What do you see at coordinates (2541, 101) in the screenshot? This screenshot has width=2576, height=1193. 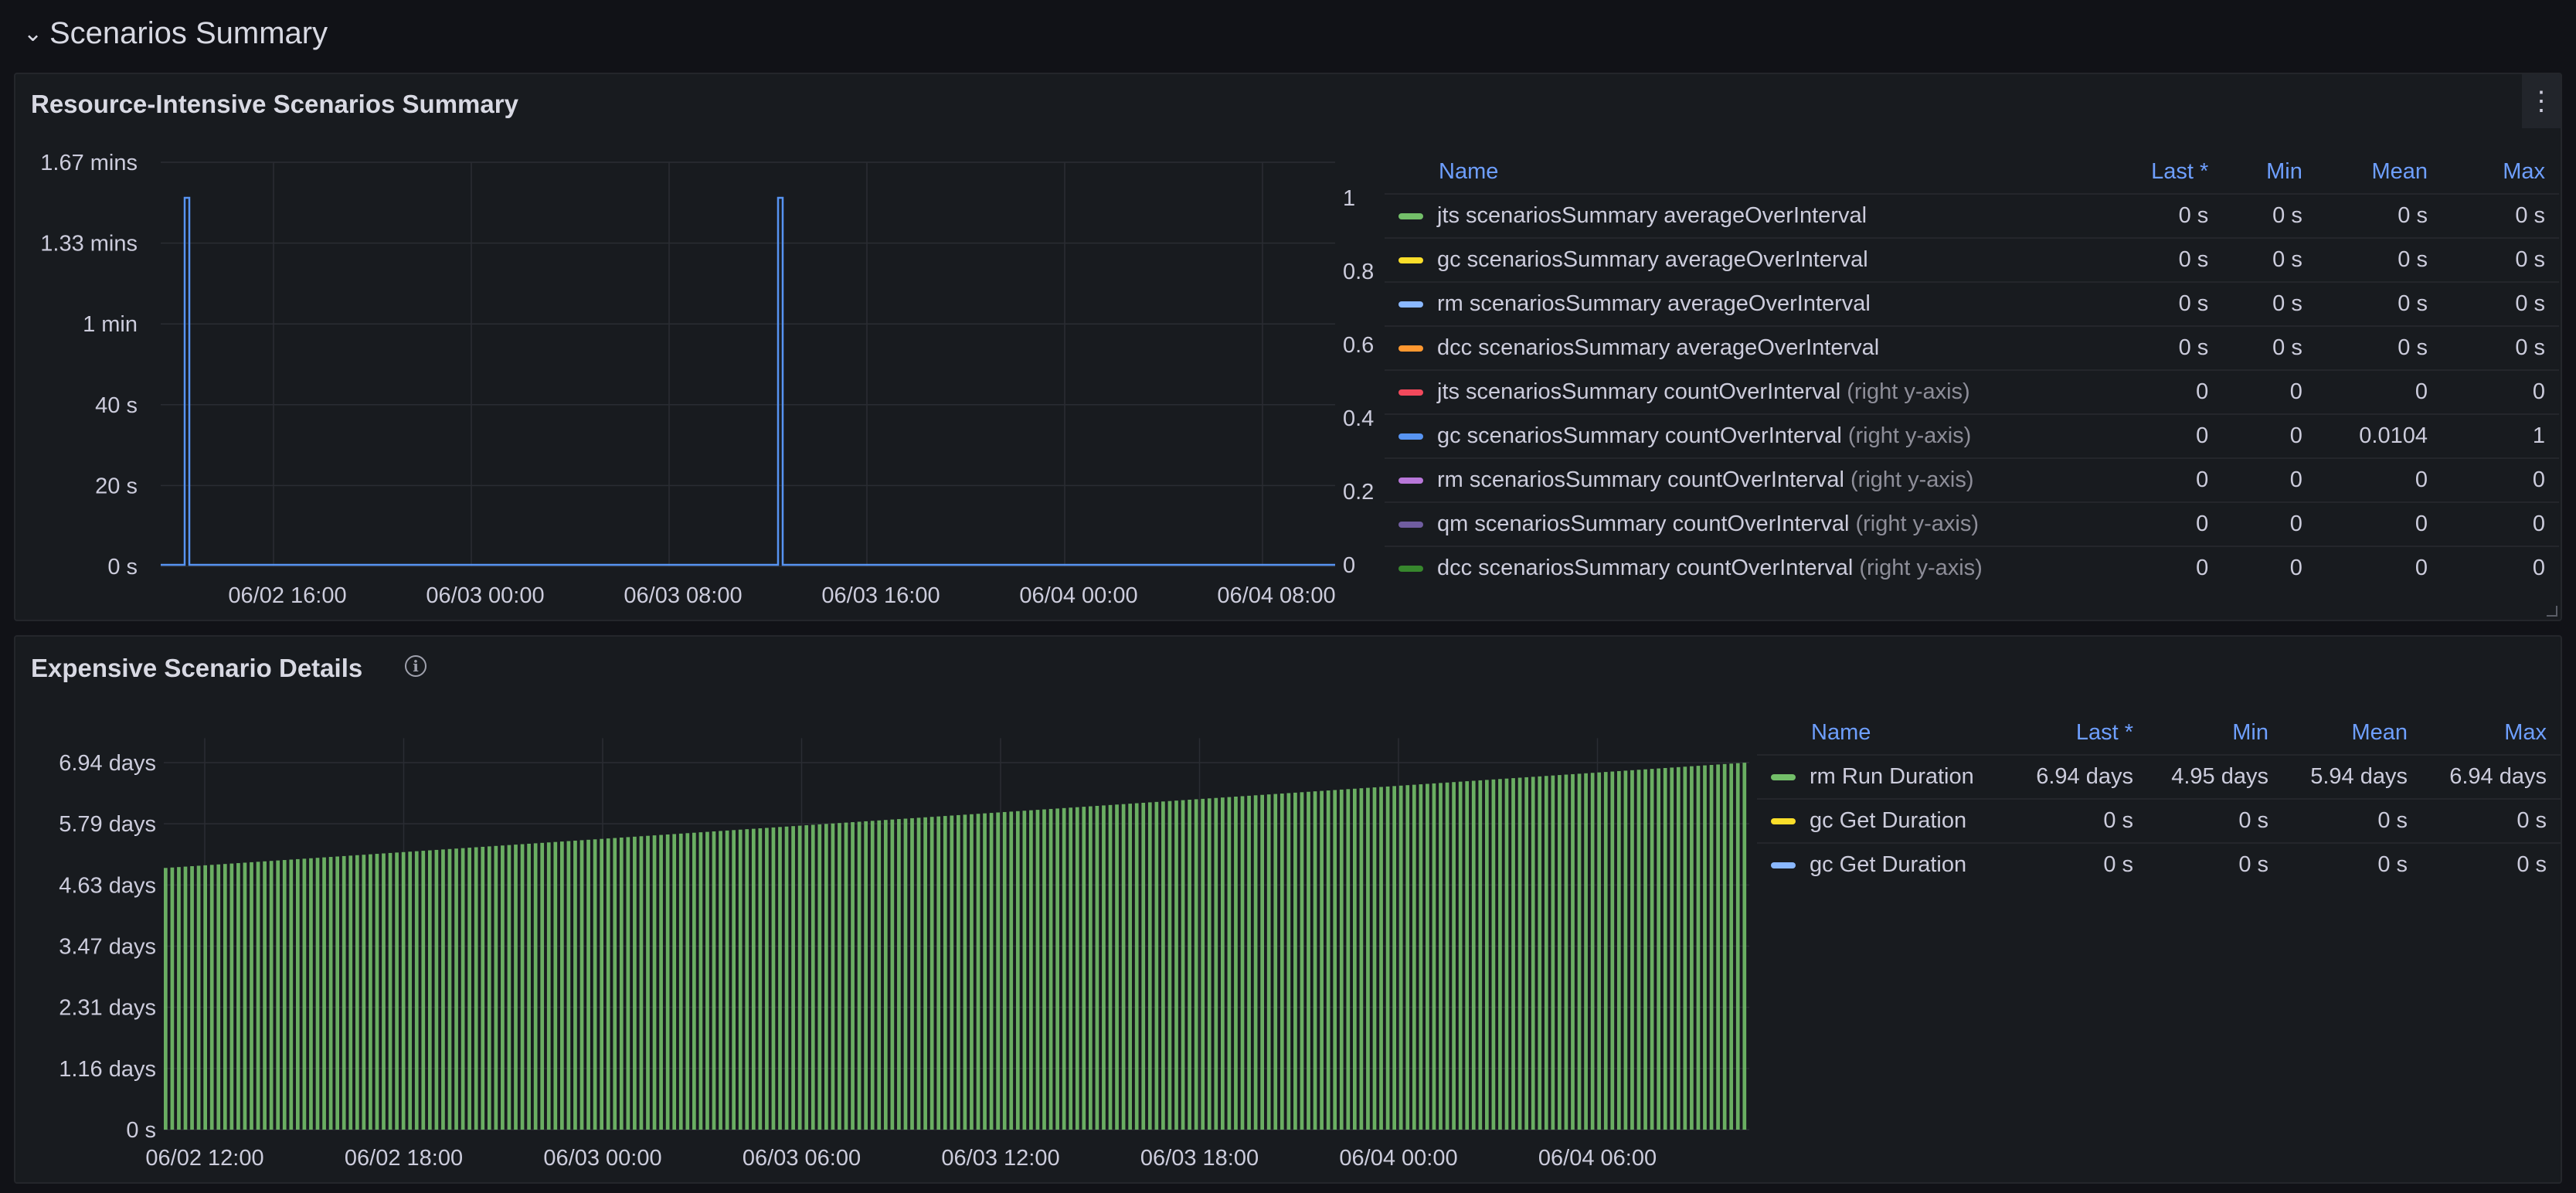 I see `panel-menu-button: ⋮` at bounding box center [2541, 101].